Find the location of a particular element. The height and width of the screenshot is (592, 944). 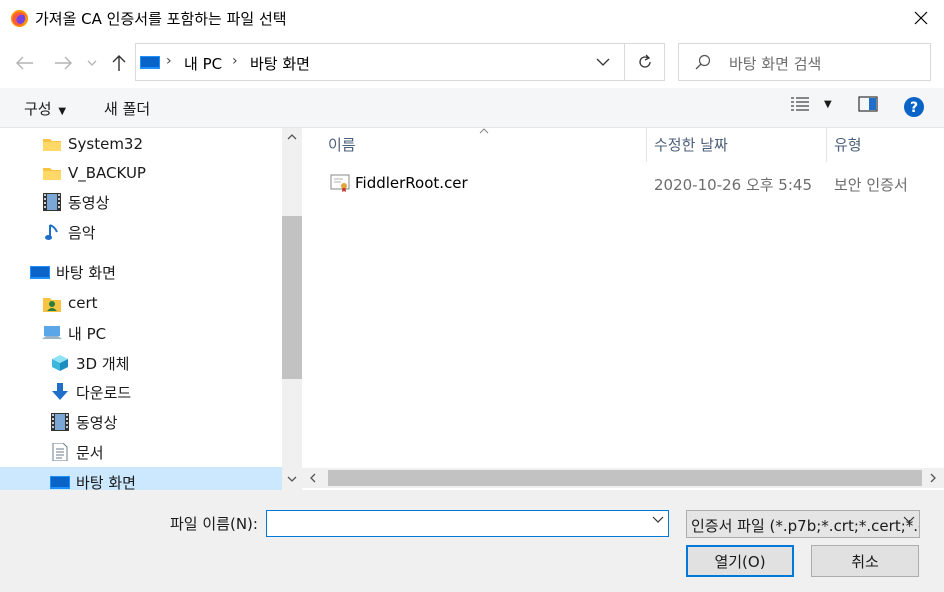

details-view-icon is located at coordinates (800, 104).